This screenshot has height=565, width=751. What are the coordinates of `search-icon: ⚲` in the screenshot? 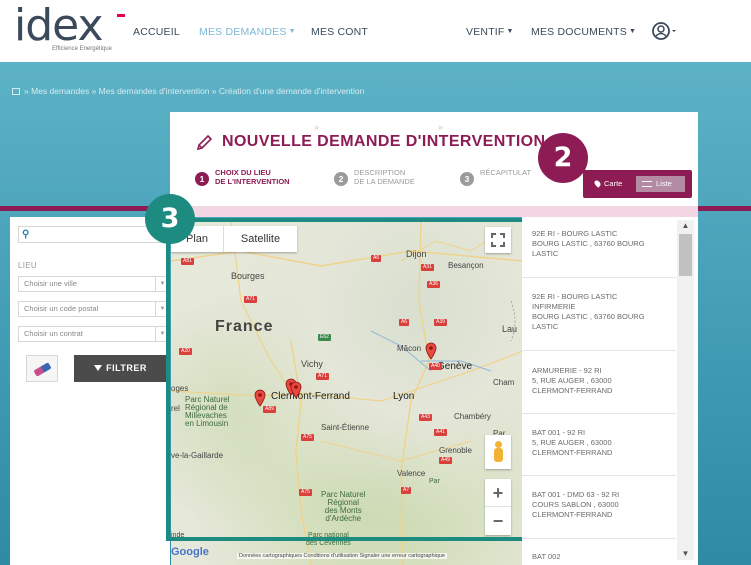 It's located at (26, 234).